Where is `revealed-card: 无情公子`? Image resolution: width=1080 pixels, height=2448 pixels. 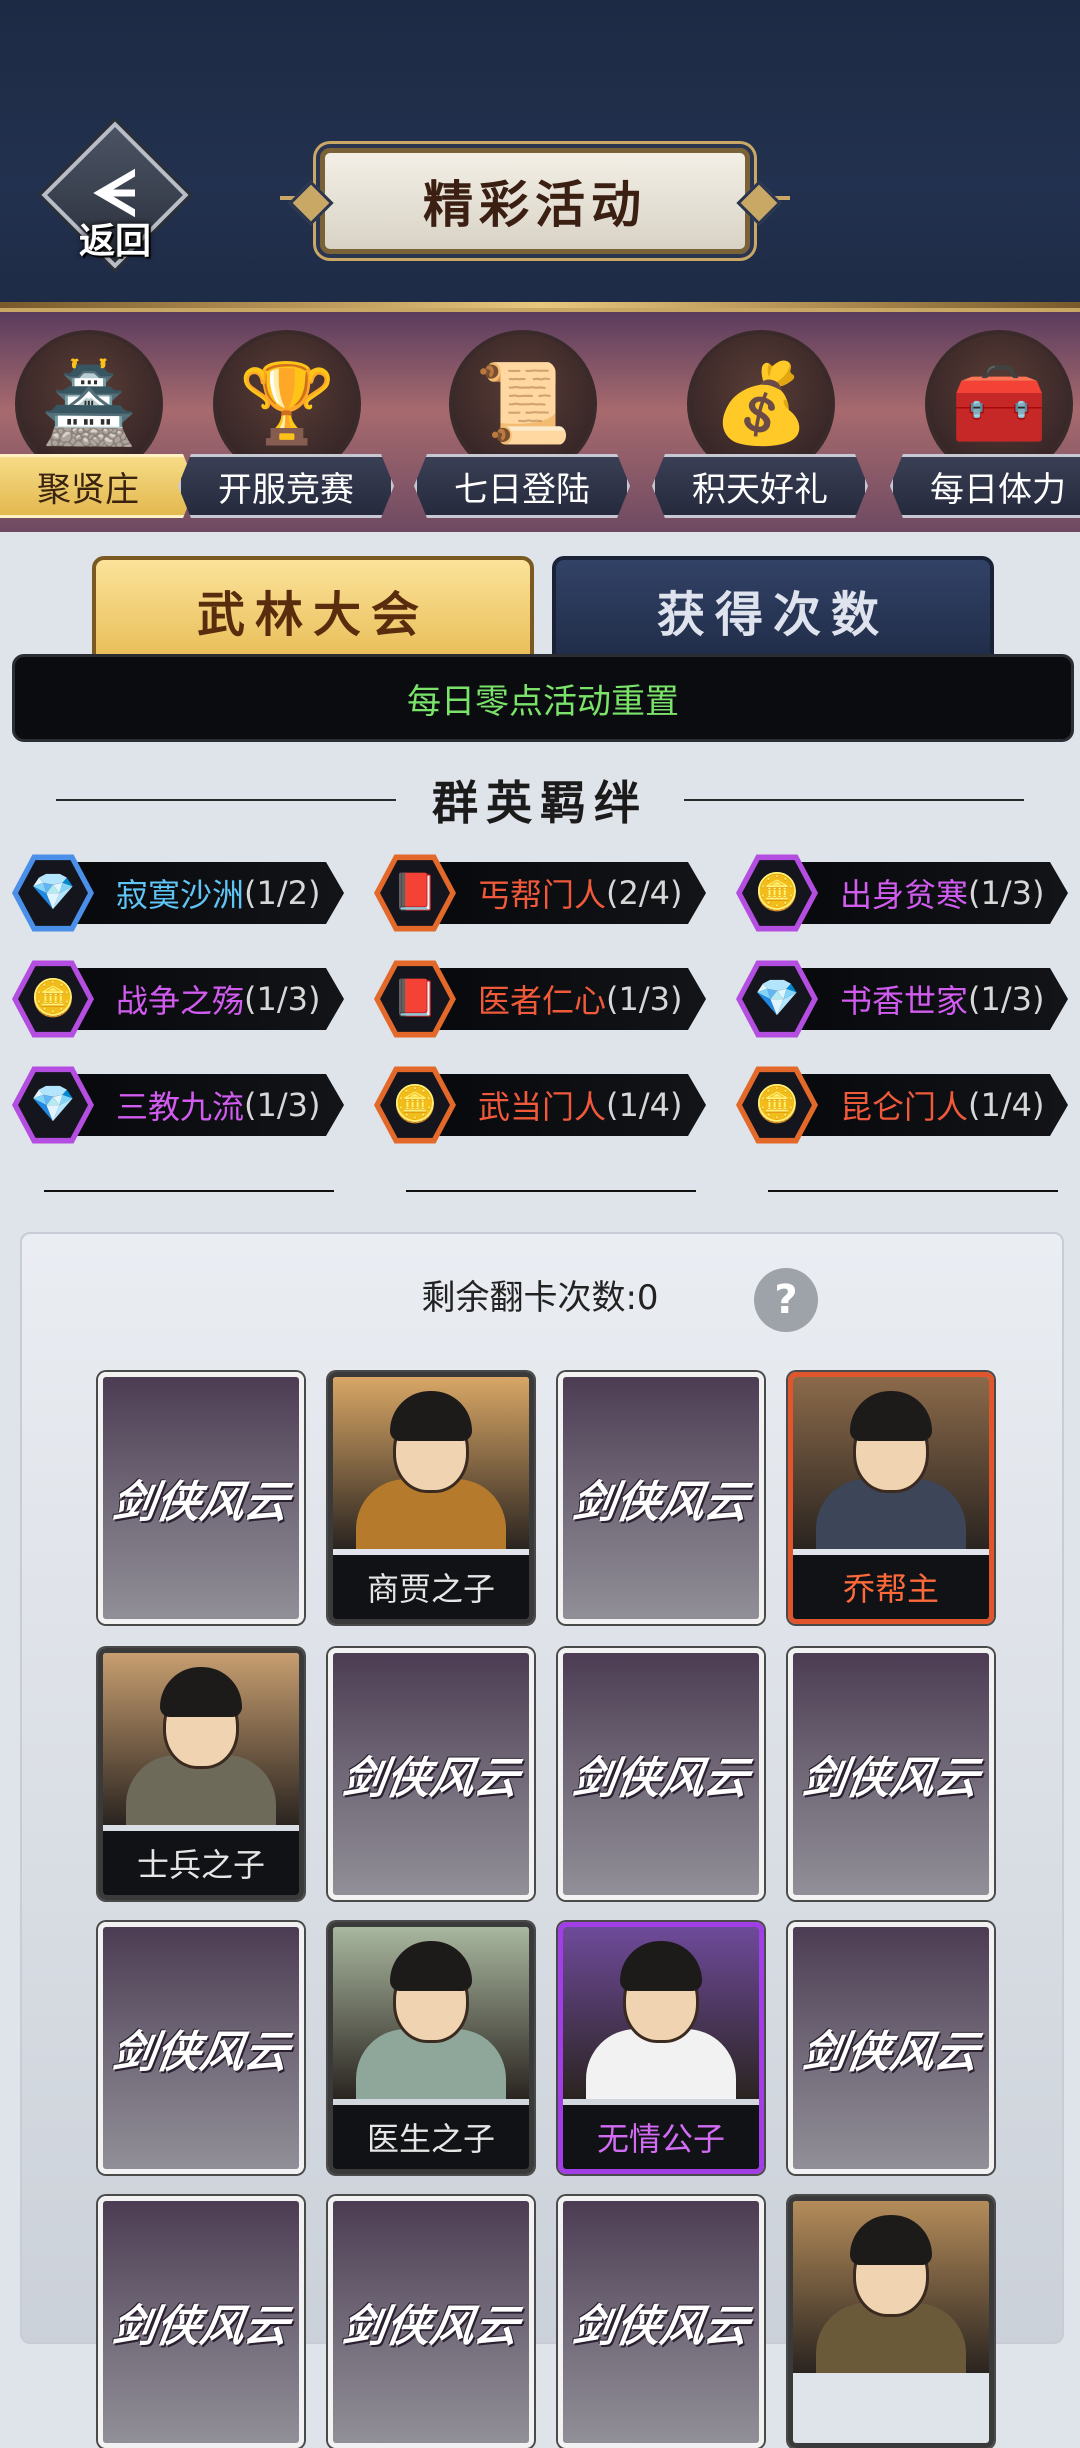
revealed-card: 无情公子 is located at coordinates (661, 2048).